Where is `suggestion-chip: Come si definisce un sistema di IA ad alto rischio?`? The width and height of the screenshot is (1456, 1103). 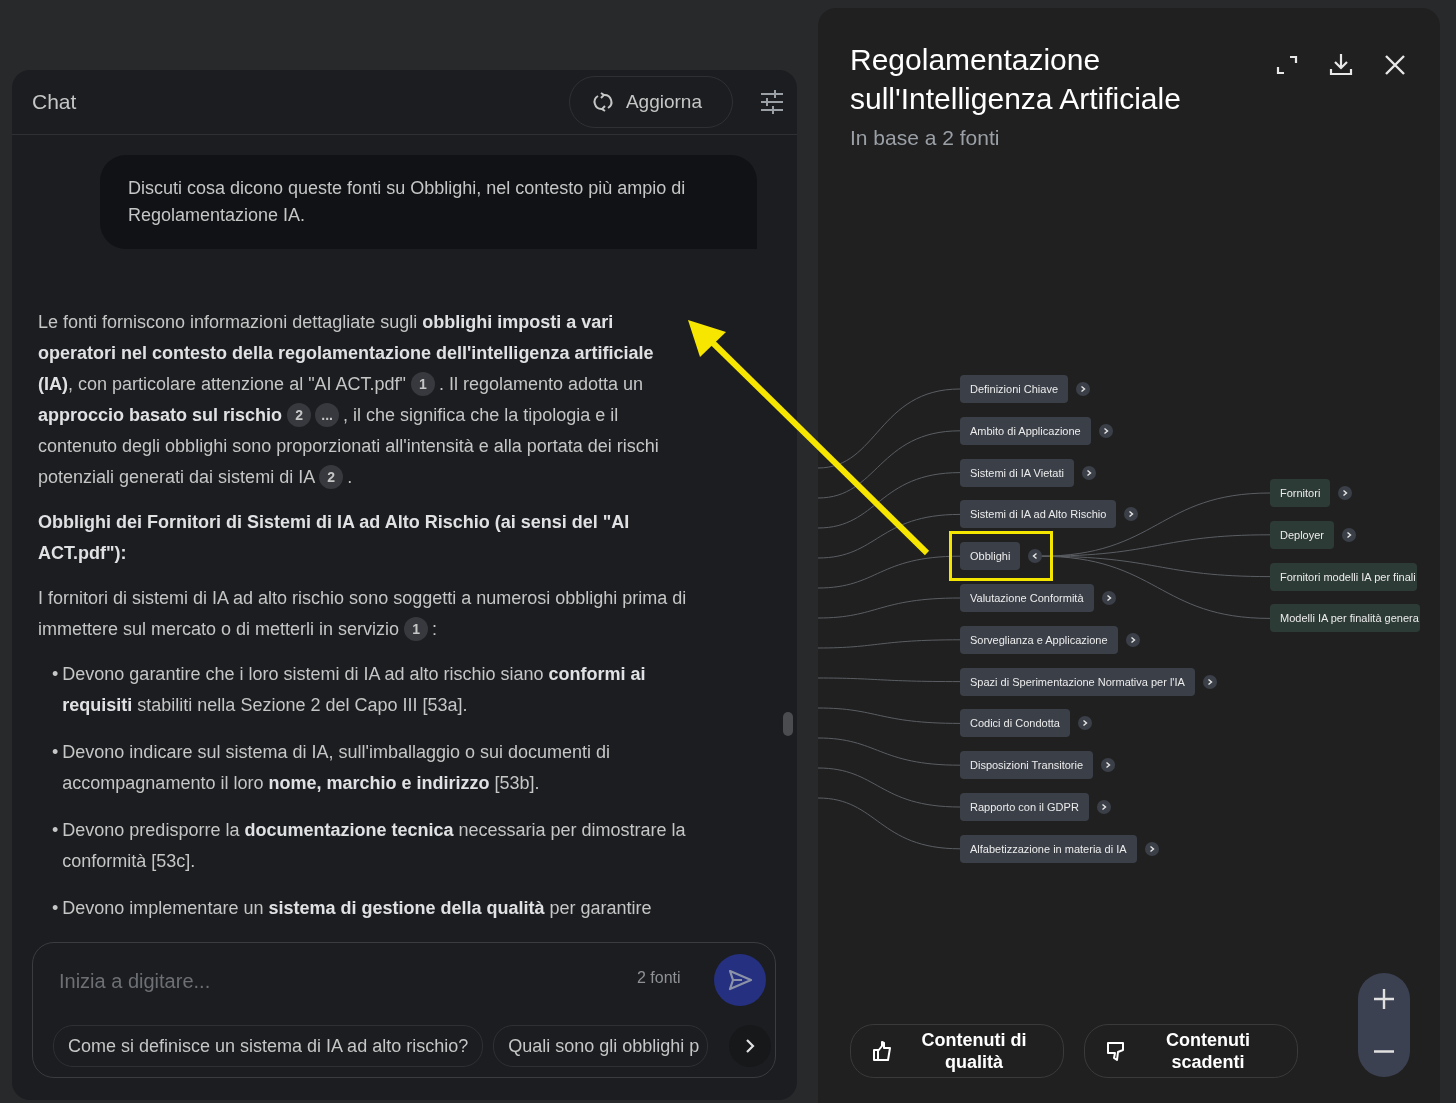
suggestion-chip: Come si definisce un sistema di IA ad alto rischio? is located at coordinates (268, 1046).